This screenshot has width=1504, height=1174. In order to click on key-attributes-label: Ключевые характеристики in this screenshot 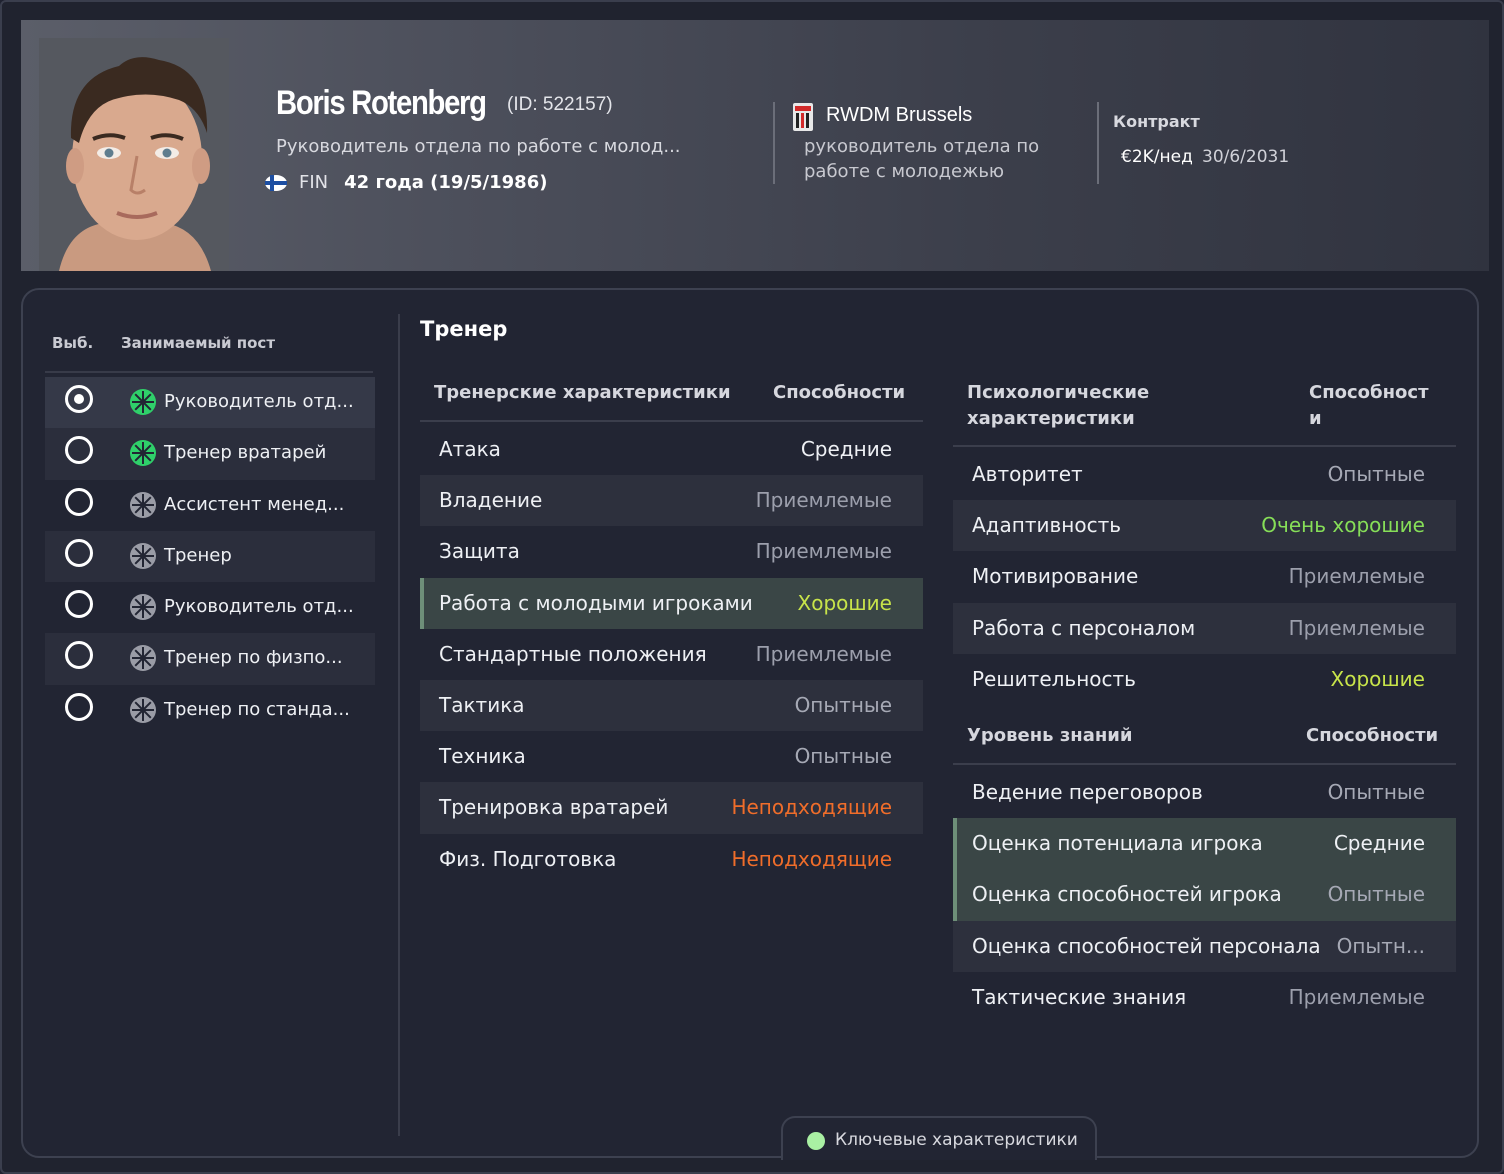, I will do `click(956, 1140)`.